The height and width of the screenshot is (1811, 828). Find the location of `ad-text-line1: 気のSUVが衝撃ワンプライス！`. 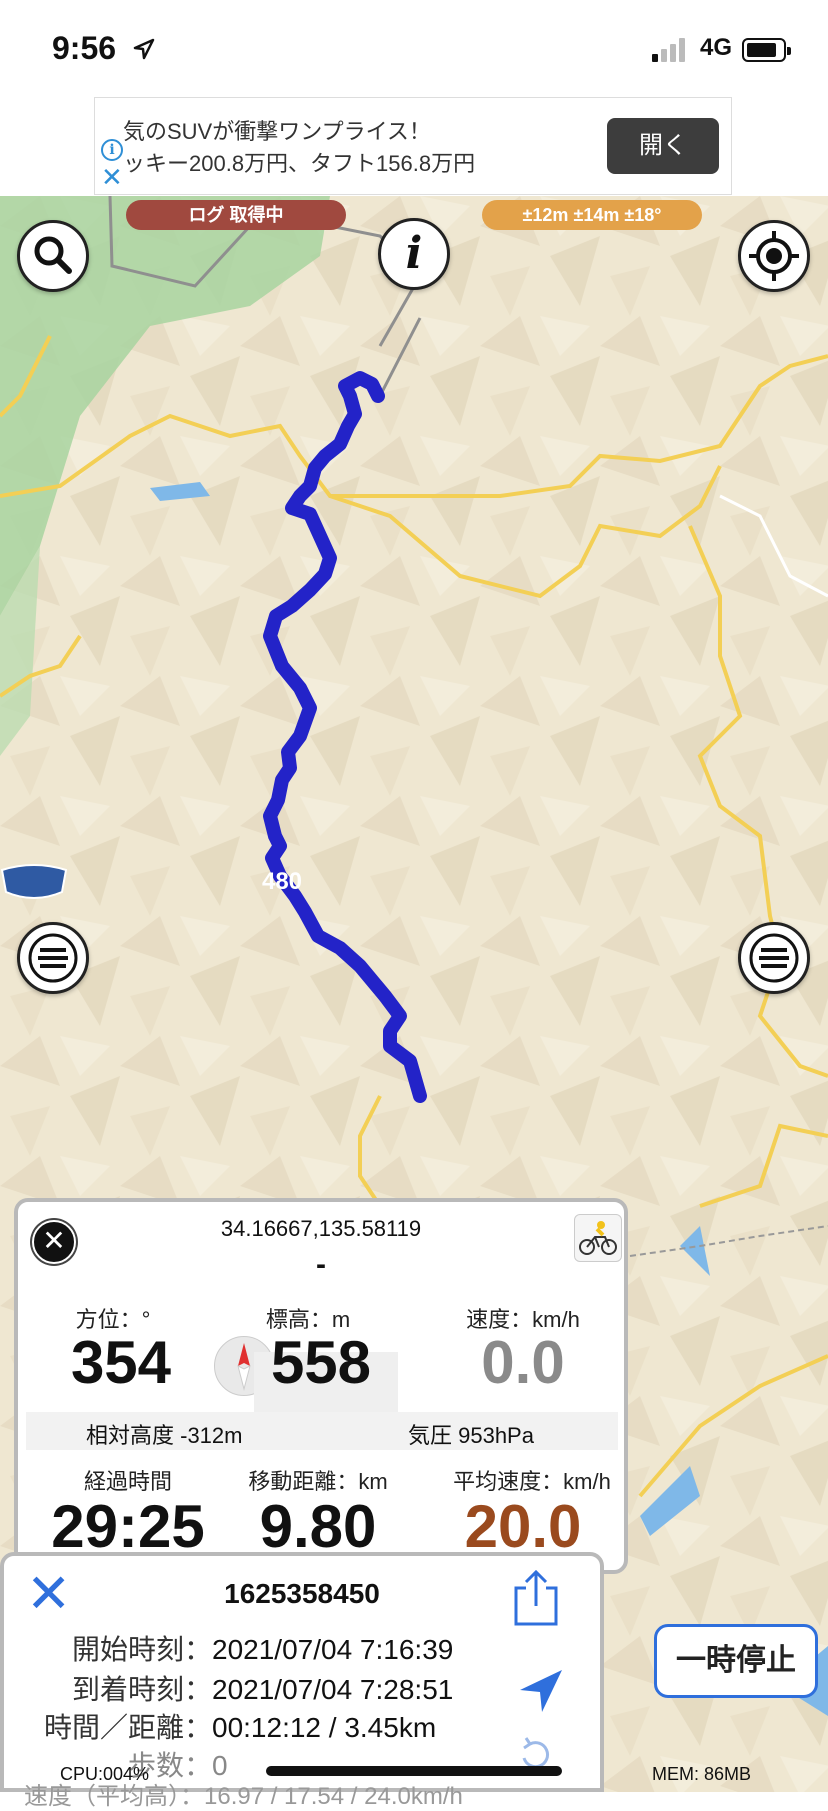

ad-text-line1: 気のSUVが衝撃ワンプライス！ is located at coordinates (277, 131).